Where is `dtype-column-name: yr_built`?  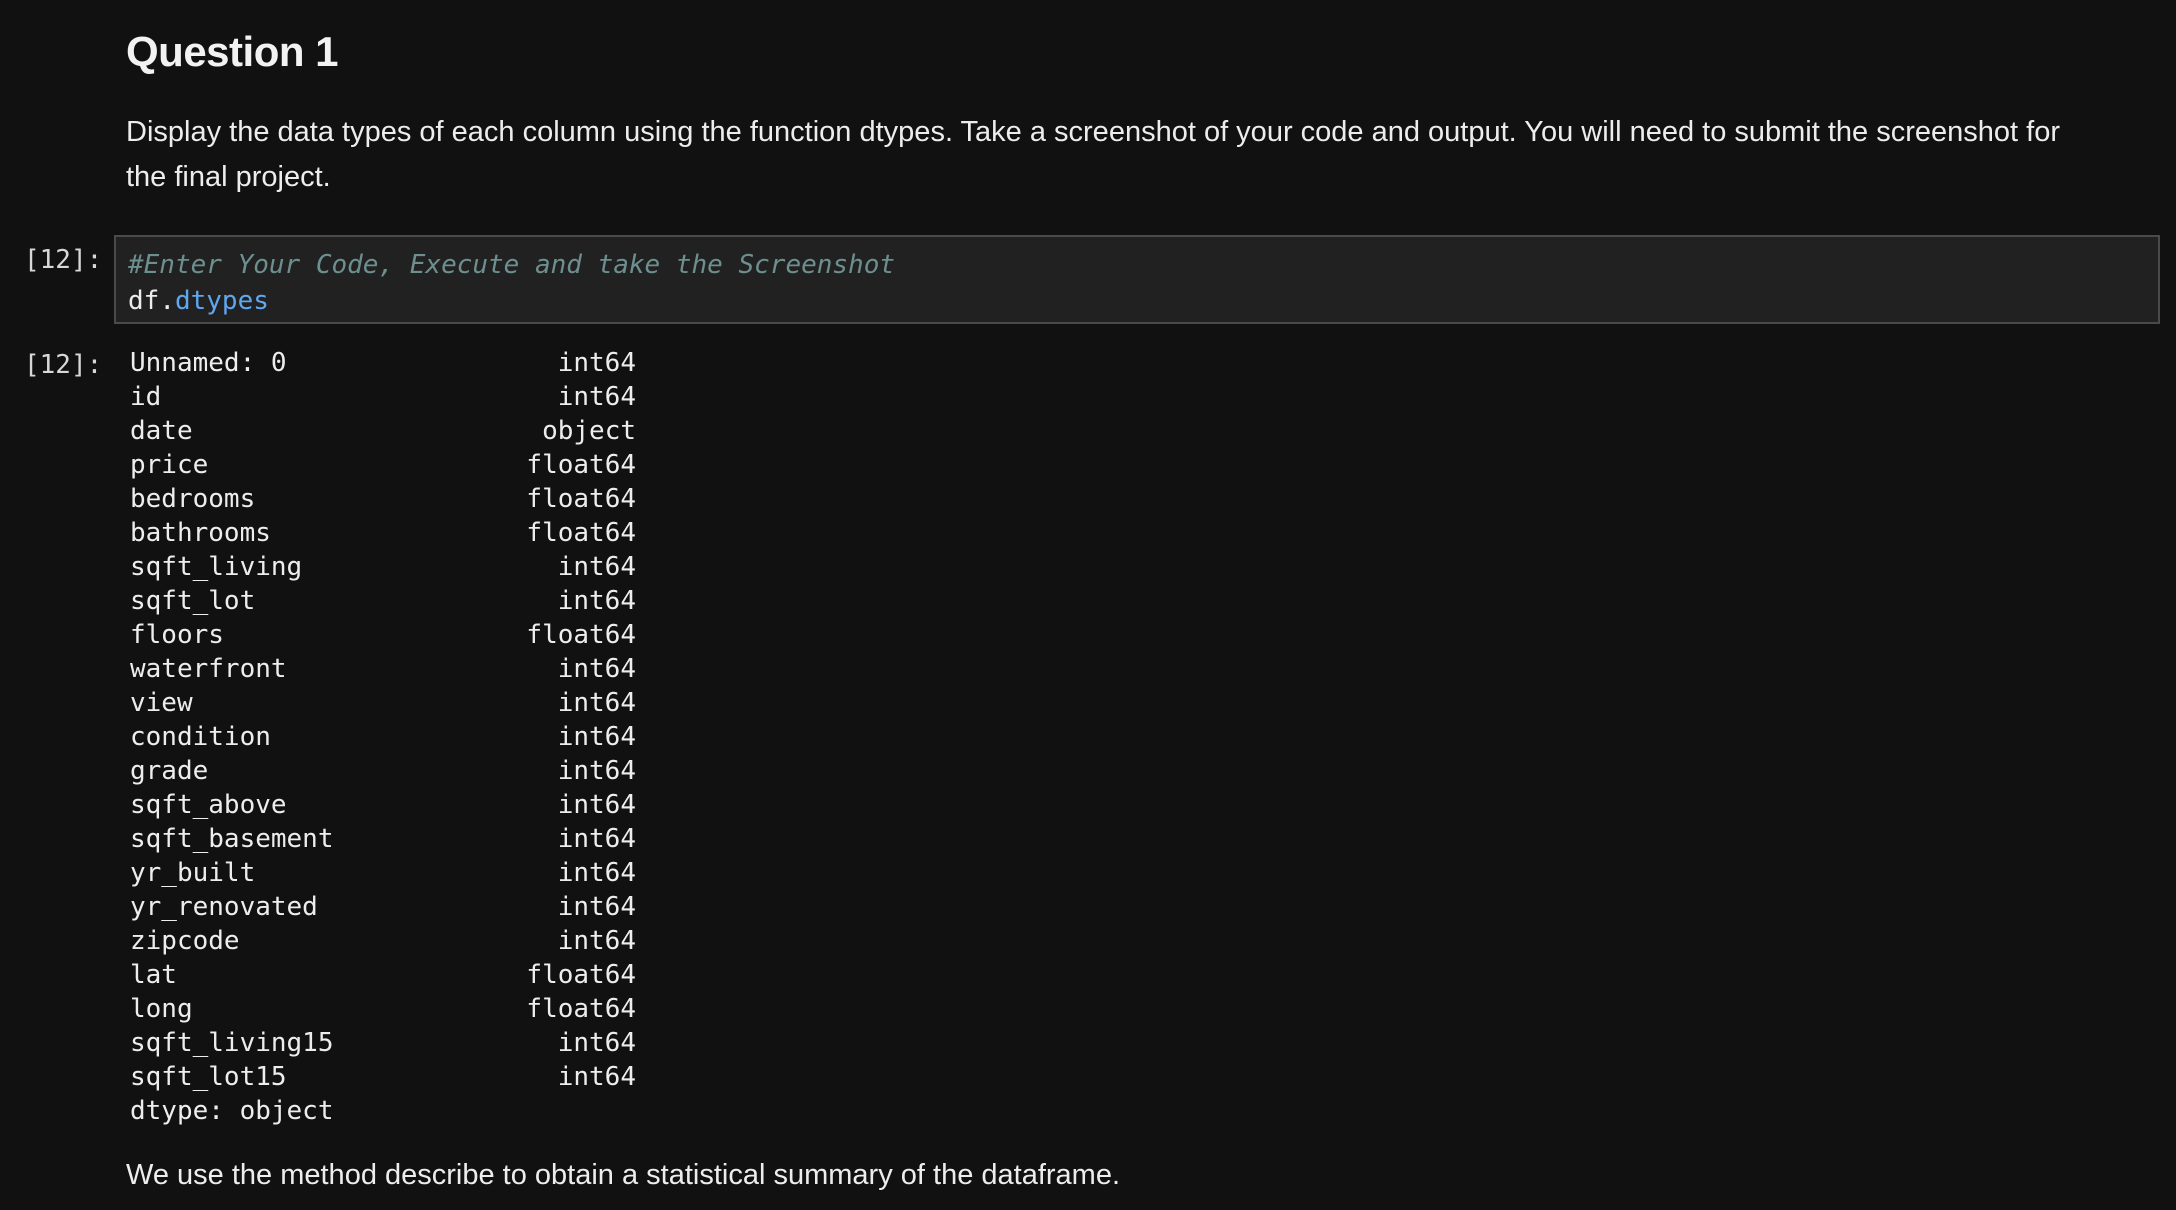
dtype-column-name: yr_built is located at coordinates (193, 873).